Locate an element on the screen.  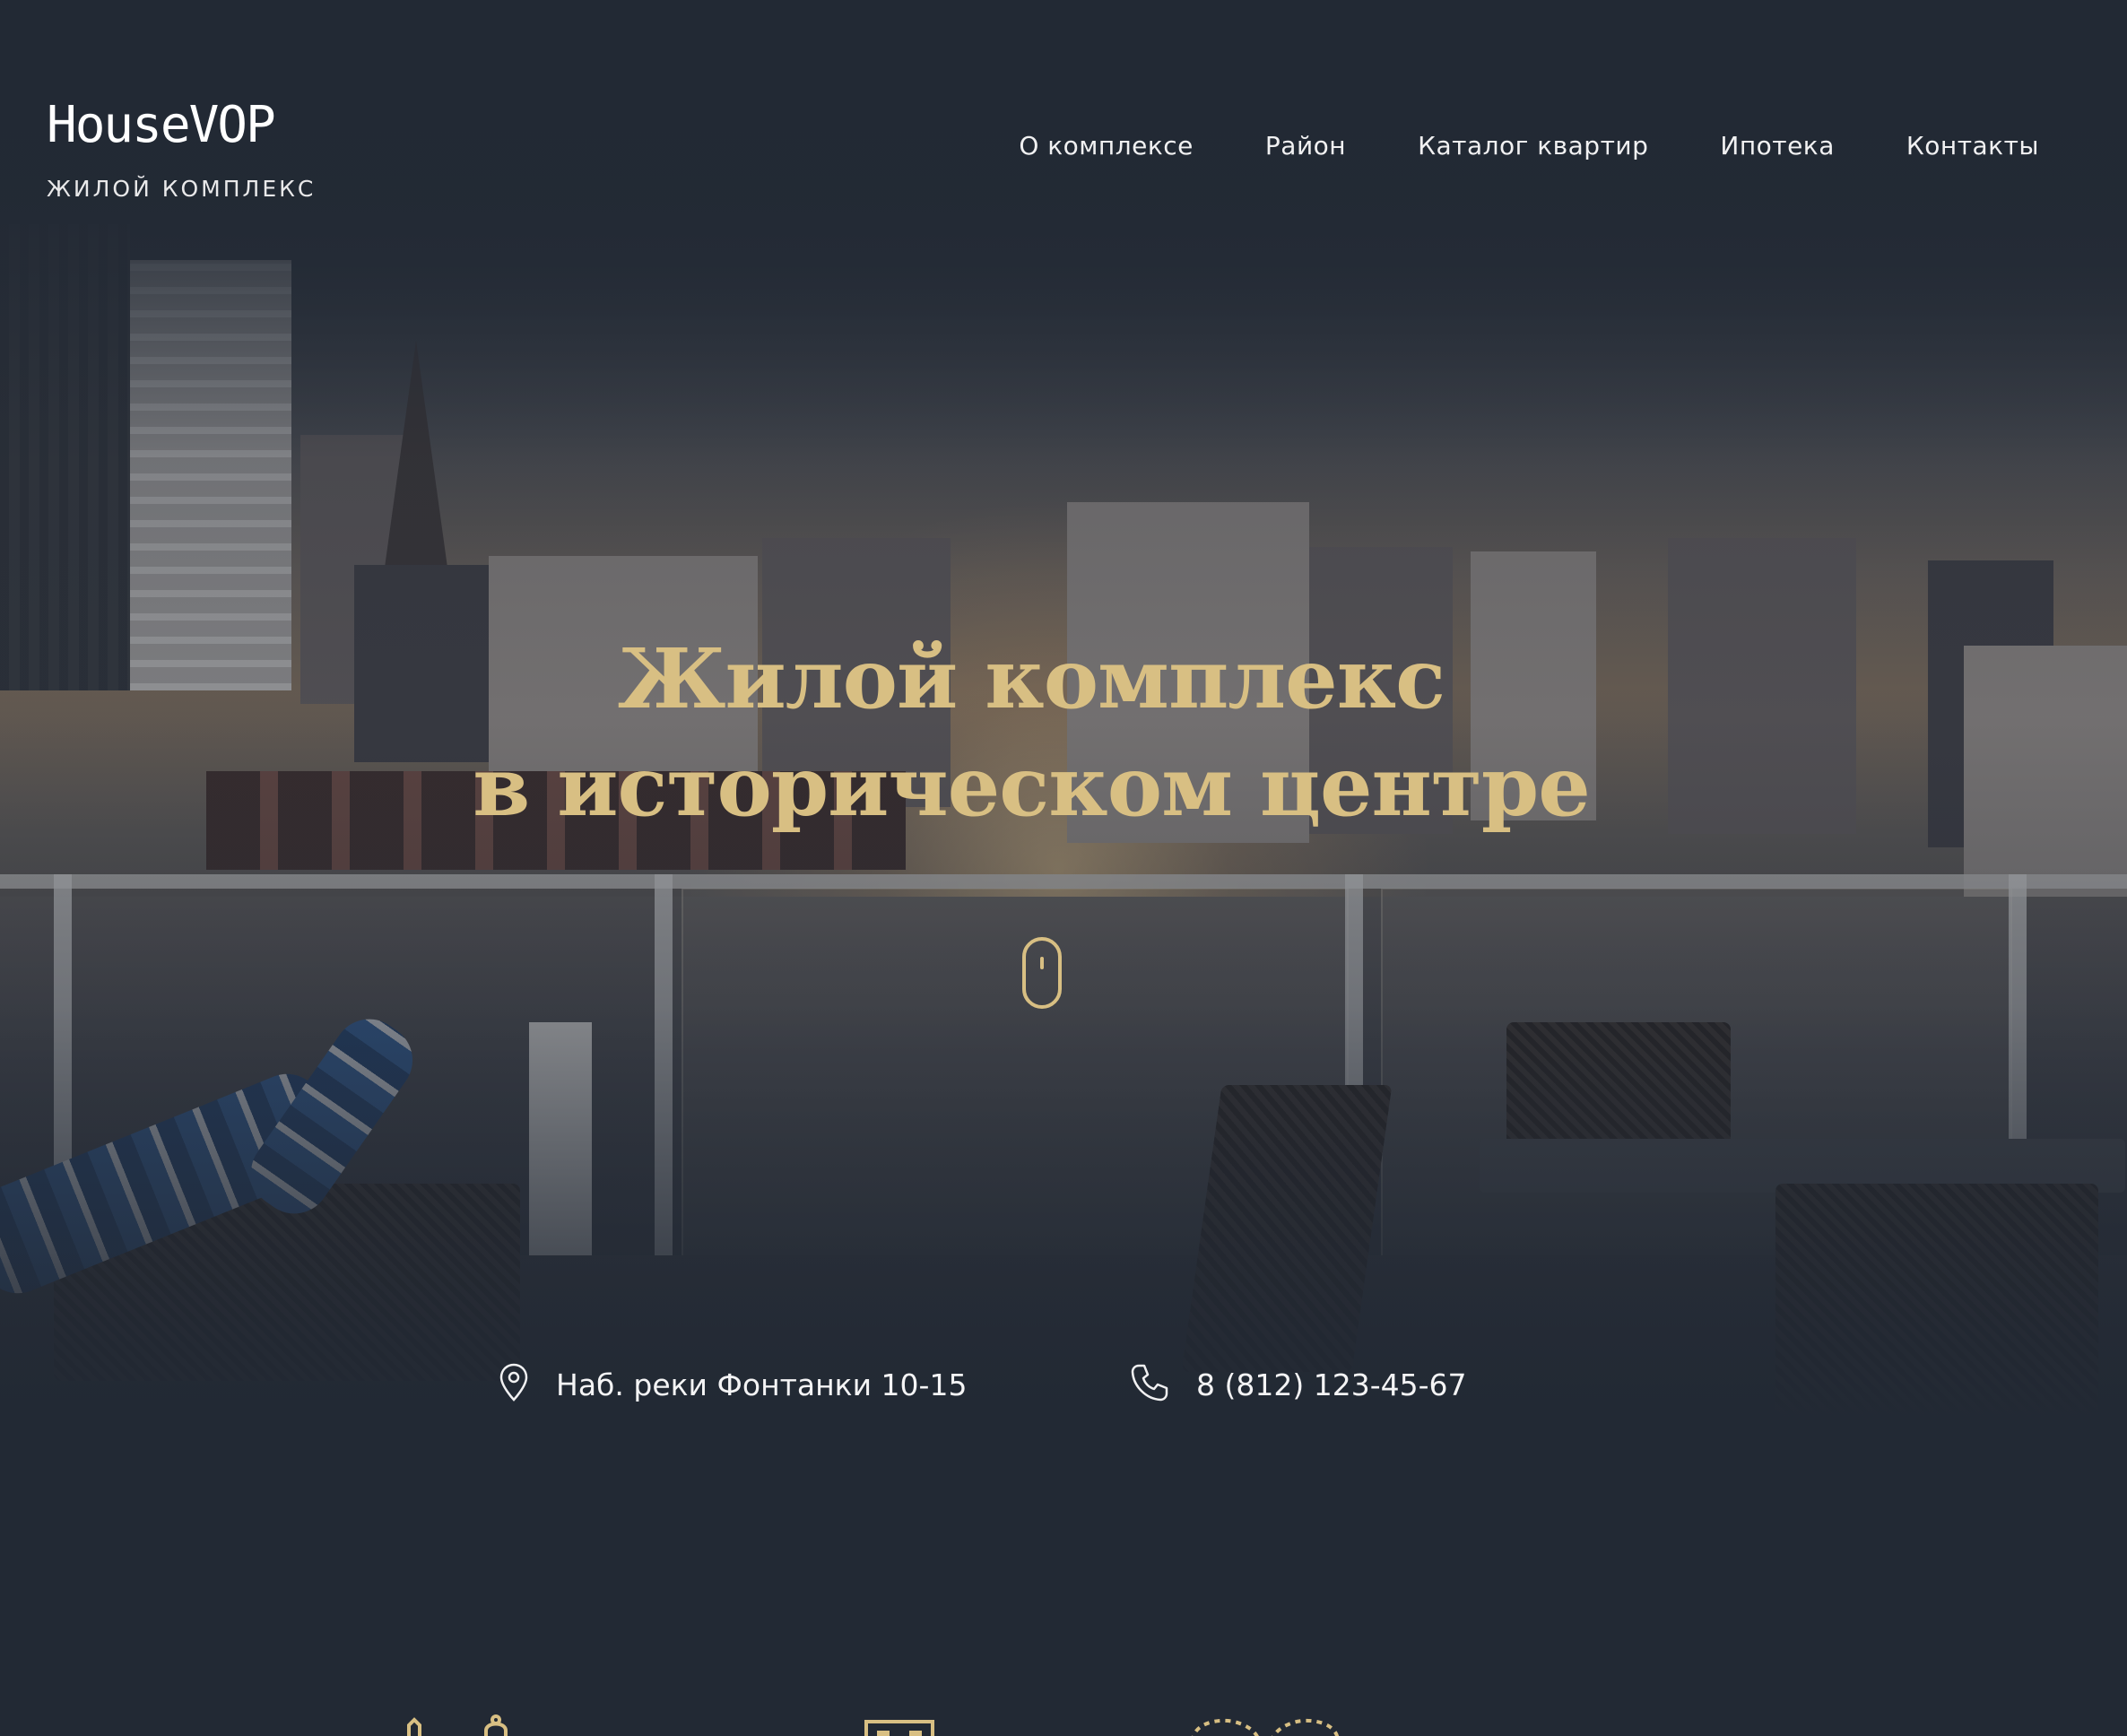
phone-icon is located at coordinates (1149, 1385).